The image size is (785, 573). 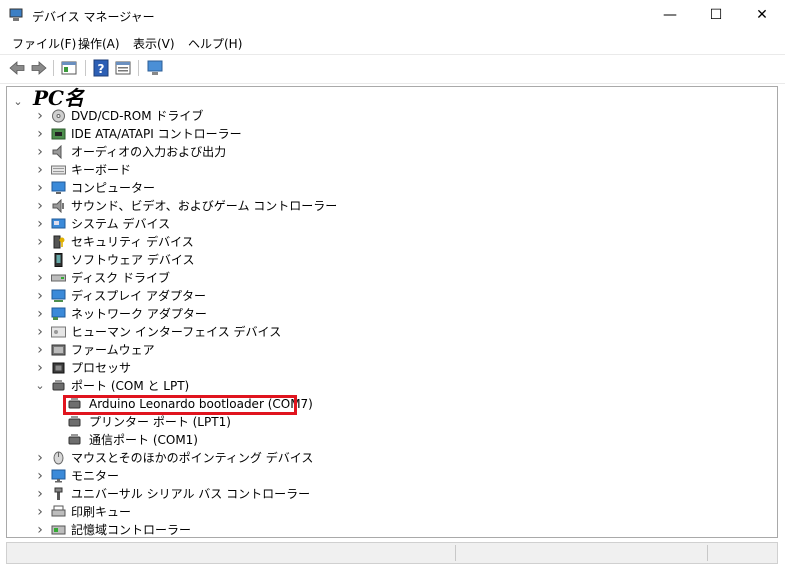 What do you see at coordinates (392, 15) in the screenshot?
I see `title-bar: デバイス マネージャー — ☐ ✕` at bounding box center [392, 15].